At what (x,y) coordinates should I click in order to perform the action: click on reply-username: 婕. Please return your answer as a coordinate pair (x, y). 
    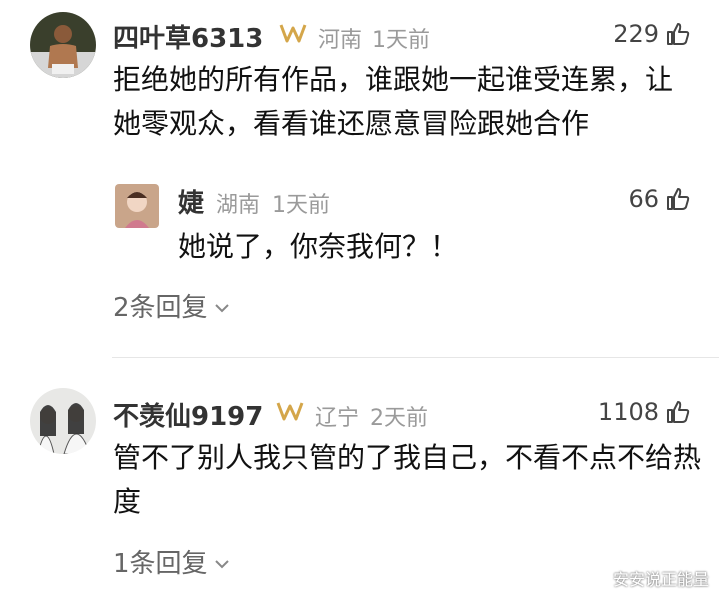
    Looking at the image, I should click on (191, 201).